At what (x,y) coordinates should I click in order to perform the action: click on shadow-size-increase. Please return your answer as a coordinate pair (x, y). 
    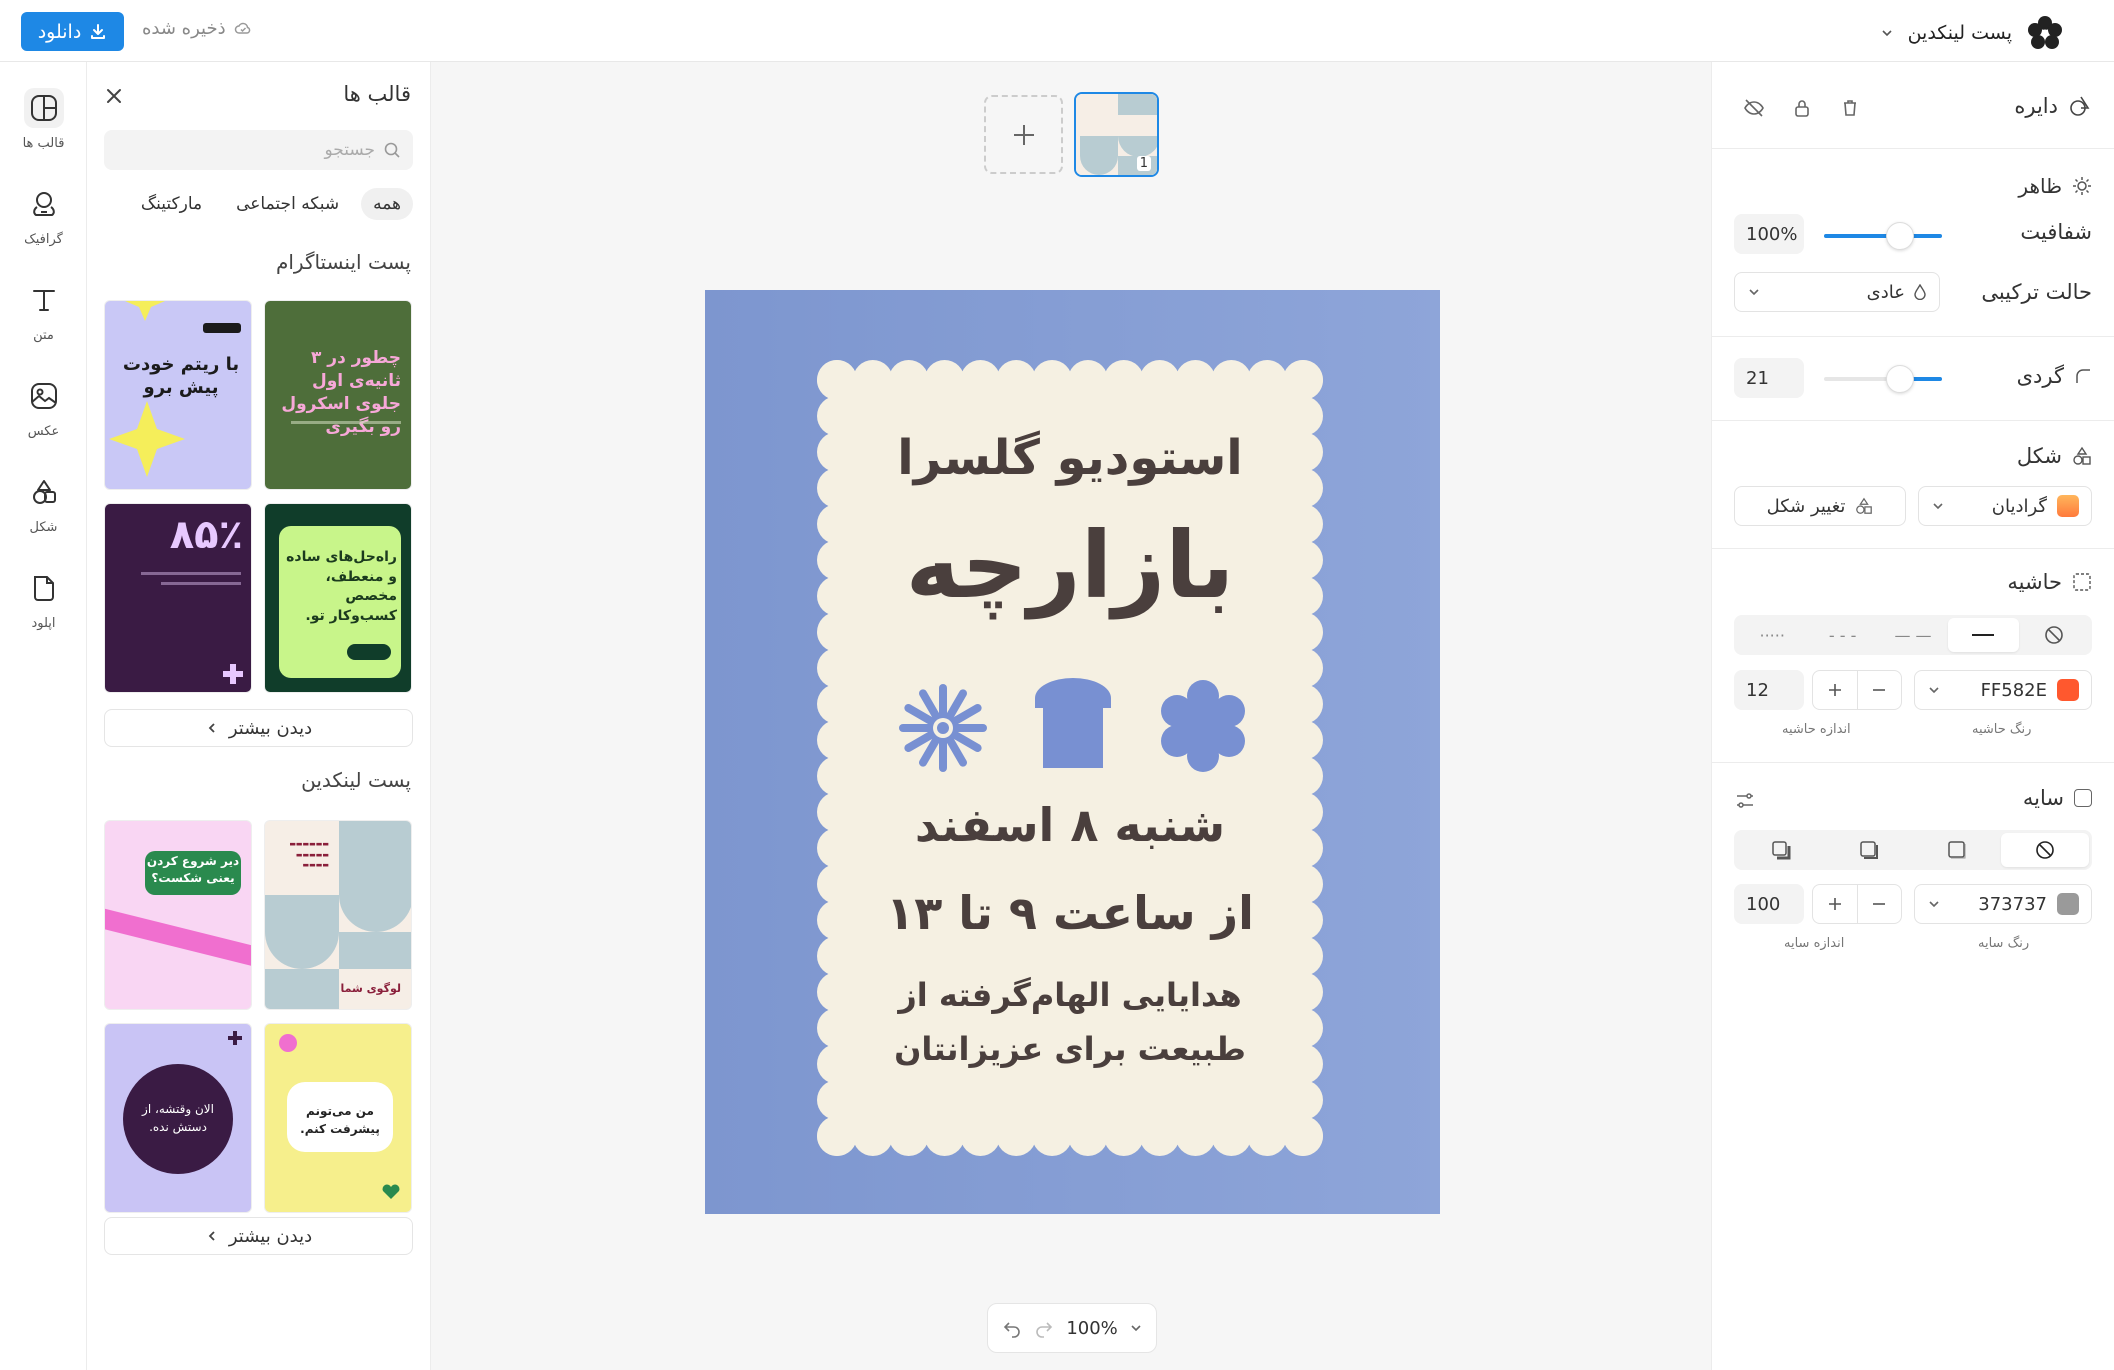
    Looking at the image, I should click on (1835, 904).